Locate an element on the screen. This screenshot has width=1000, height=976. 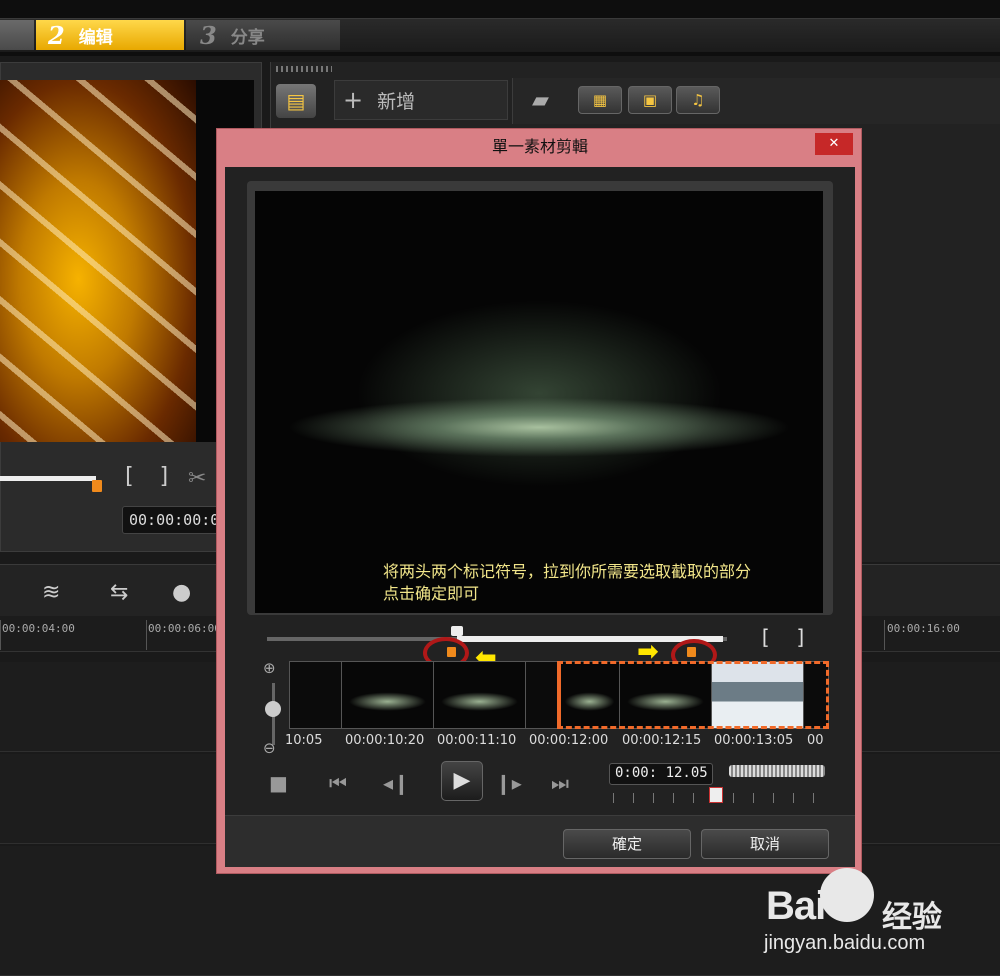
filmstrip-time: 00:00:12:15 is located at coordinates (662, 740).